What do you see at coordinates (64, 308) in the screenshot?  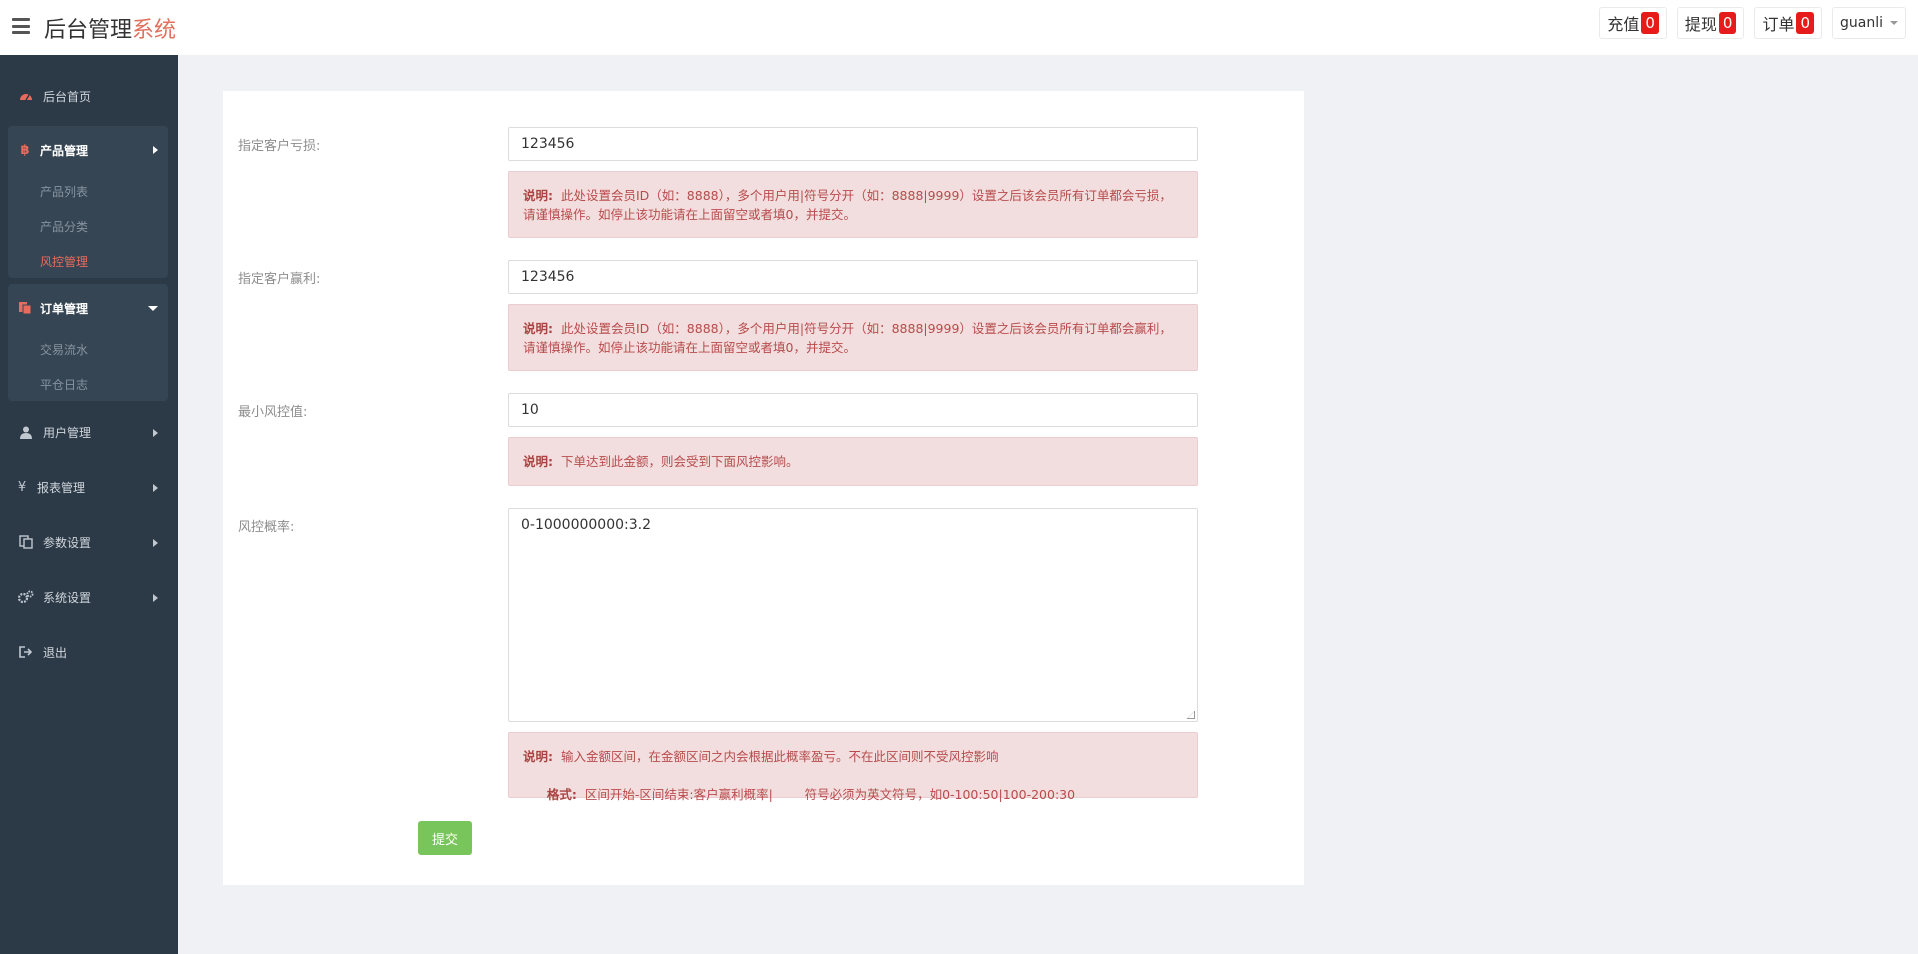 I see `sidebar-item-label: 订单管理` at bounding box center [64, 308].